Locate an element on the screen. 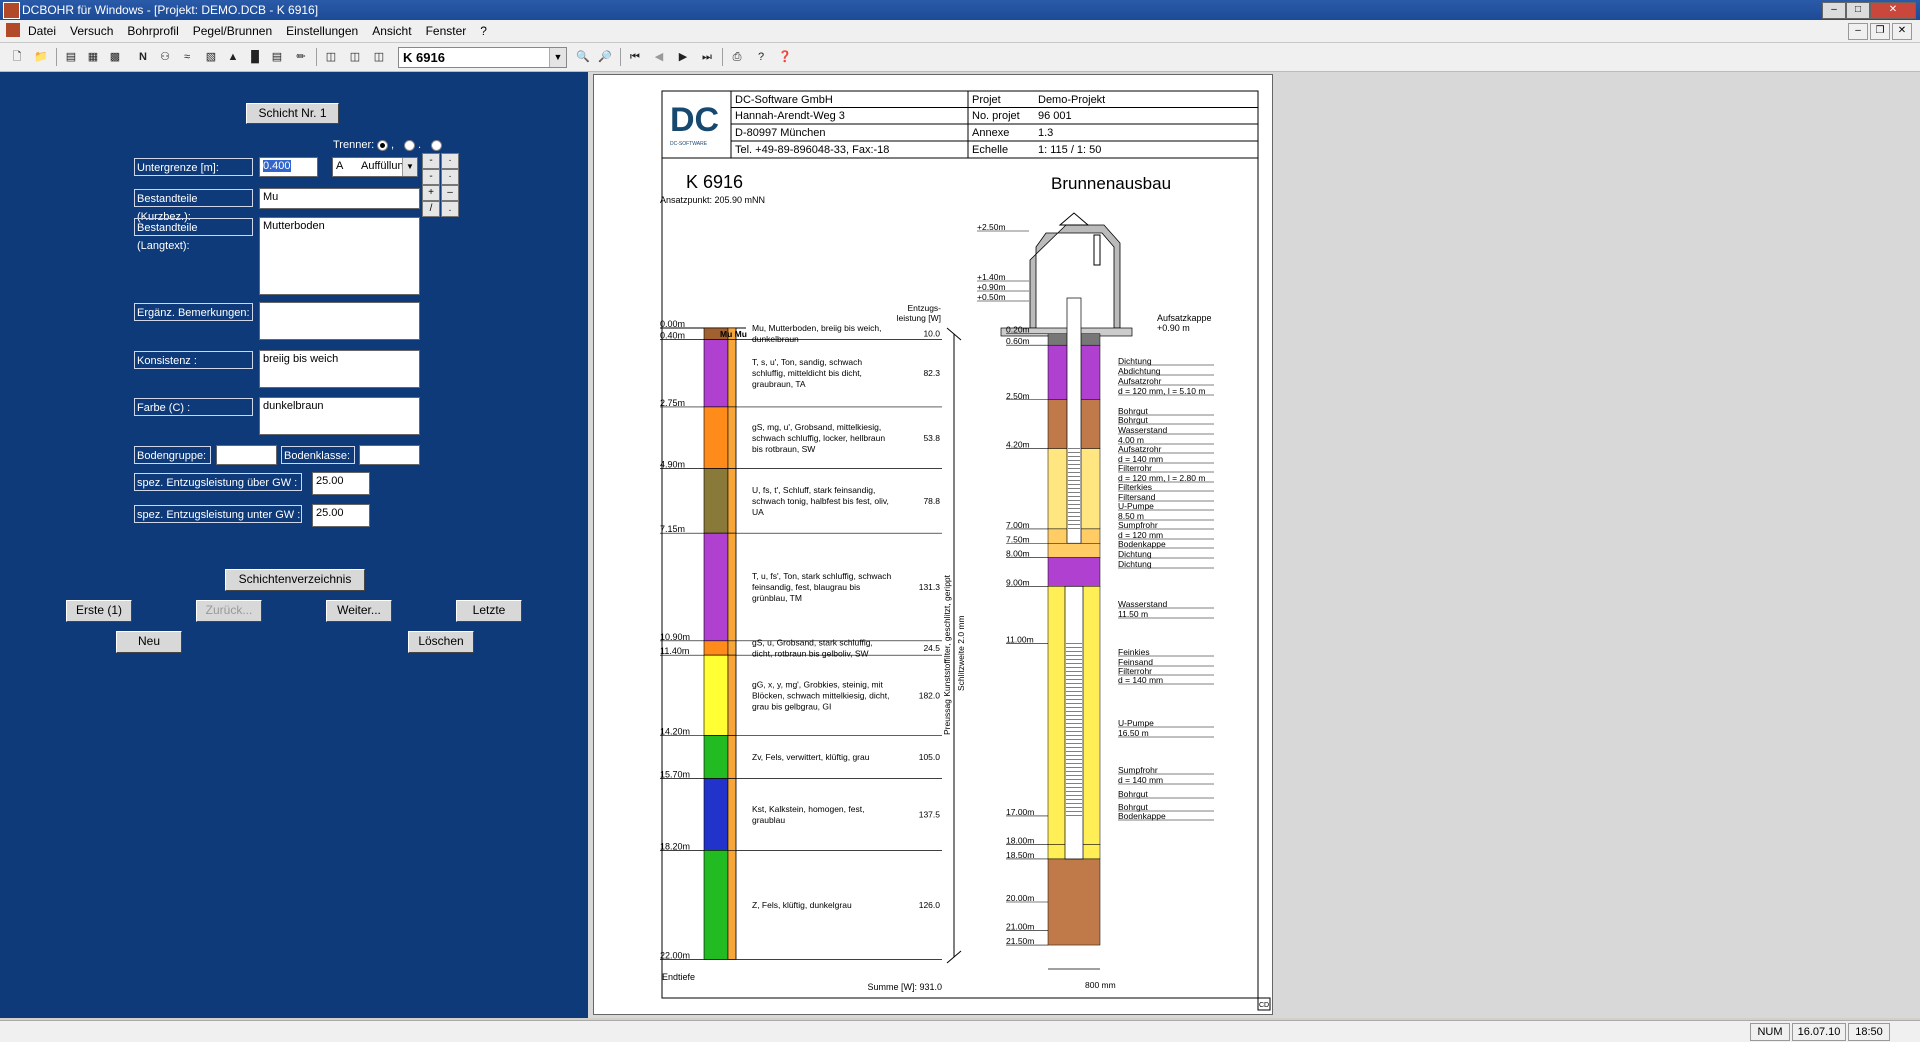  schichtenverzeichnis-button: Schichtenverzeichnis is located at coordinates (295, 580).